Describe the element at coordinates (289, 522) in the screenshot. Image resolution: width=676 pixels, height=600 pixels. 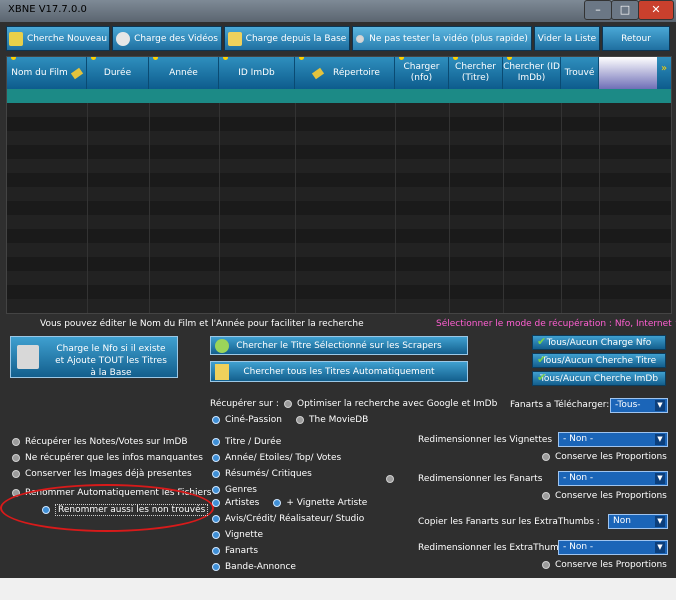
I see `option-avis-credit: Avis/Crédit/ Réalisateur/ Studio` at that location.